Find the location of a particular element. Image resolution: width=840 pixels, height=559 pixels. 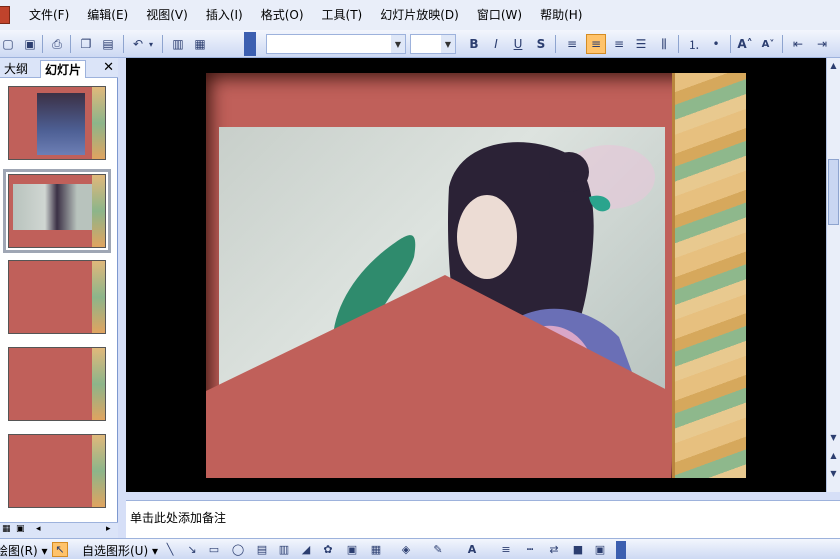

picture-icon: ▦ is located at coordinates (376, 549).